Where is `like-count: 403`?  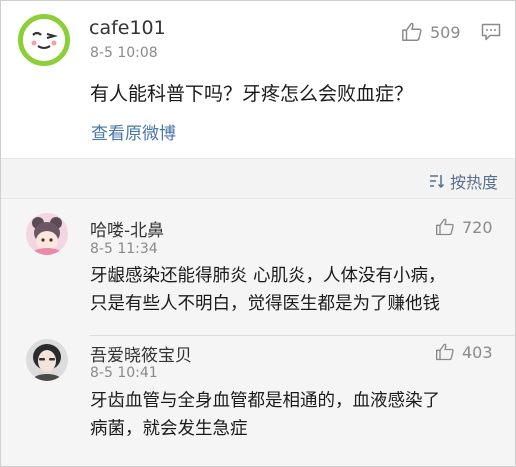 like-count: 403 is located at coordinates (477, 352).